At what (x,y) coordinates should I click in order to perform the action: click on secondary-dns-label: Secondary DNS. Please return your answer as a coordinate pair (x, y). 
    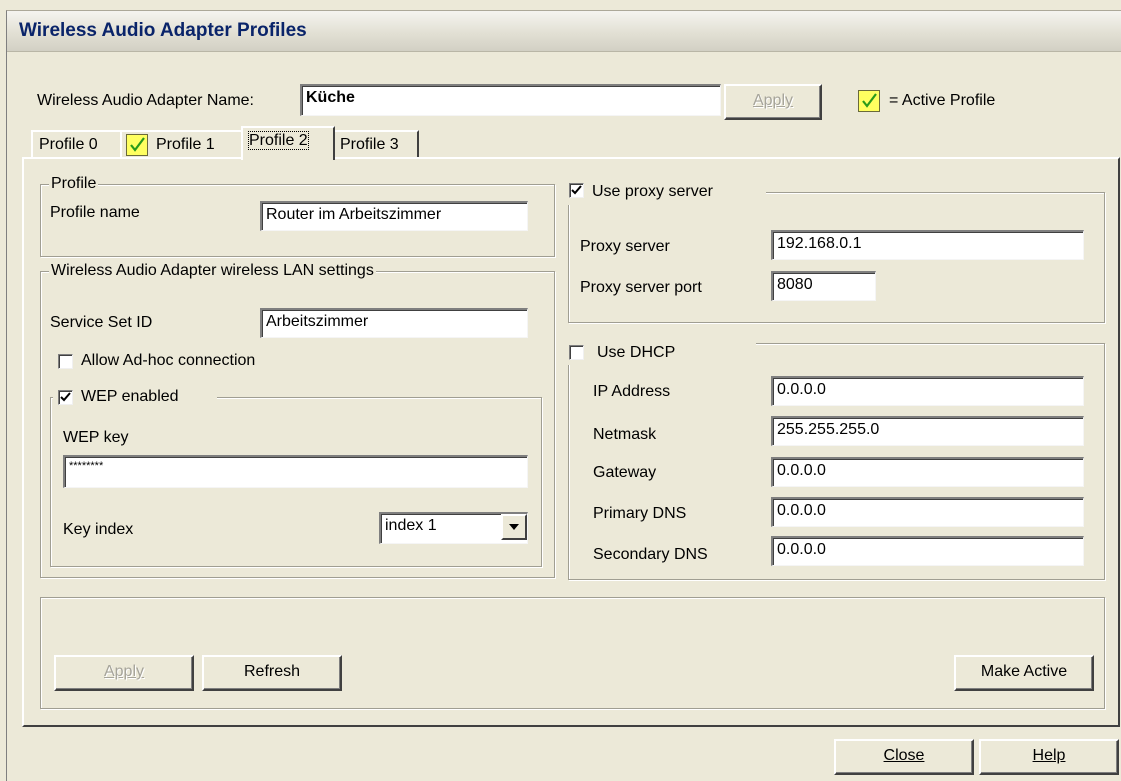
    Looking at the image, I should click on (650, 554).